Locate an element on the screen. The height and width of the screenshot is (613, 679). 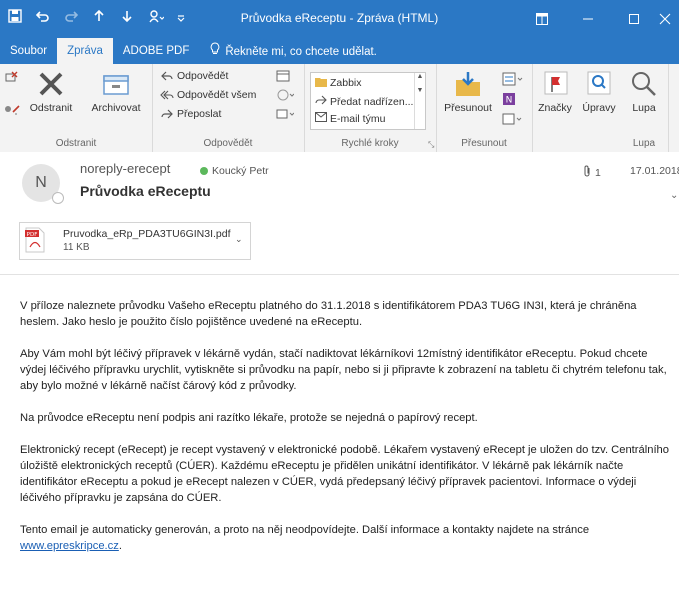
meeting-icon is located at coordinates (285, 78).